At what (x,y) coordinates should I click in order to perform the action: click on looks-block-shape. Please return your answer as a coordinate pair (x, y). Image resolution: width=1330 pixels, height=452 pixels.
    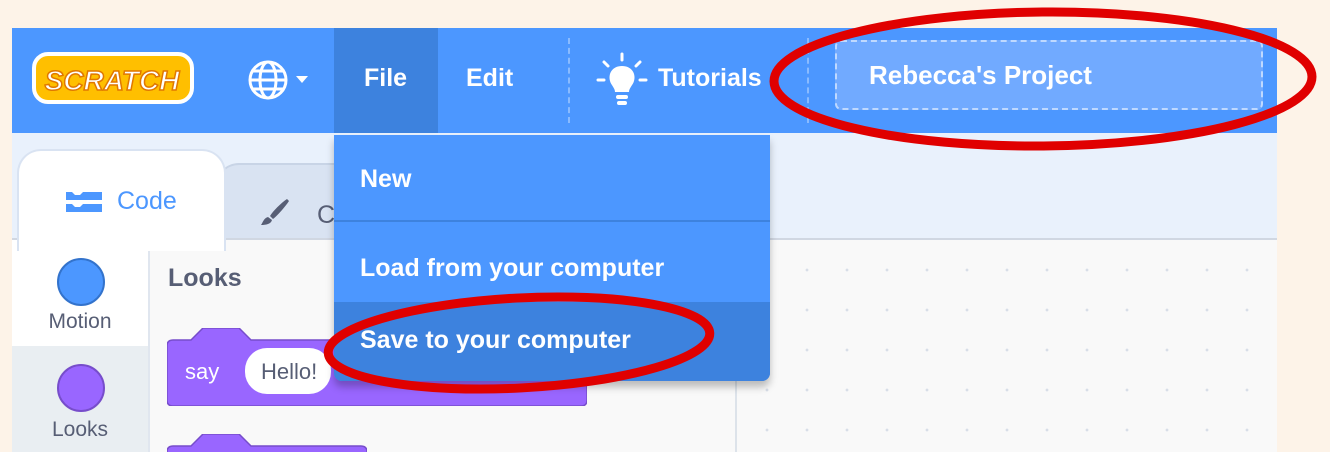
    Looking at the image, I should click on (267, 443).